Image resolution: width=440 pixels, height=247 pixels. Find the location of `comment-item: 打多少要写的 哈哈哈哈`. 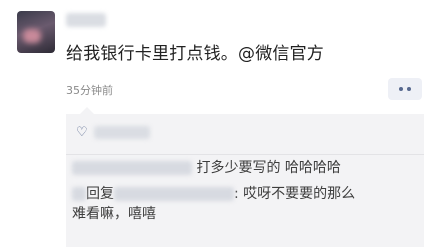

comment-item: 打多少要写的 哈哈哈哈 is located at coordinates (206, 168).